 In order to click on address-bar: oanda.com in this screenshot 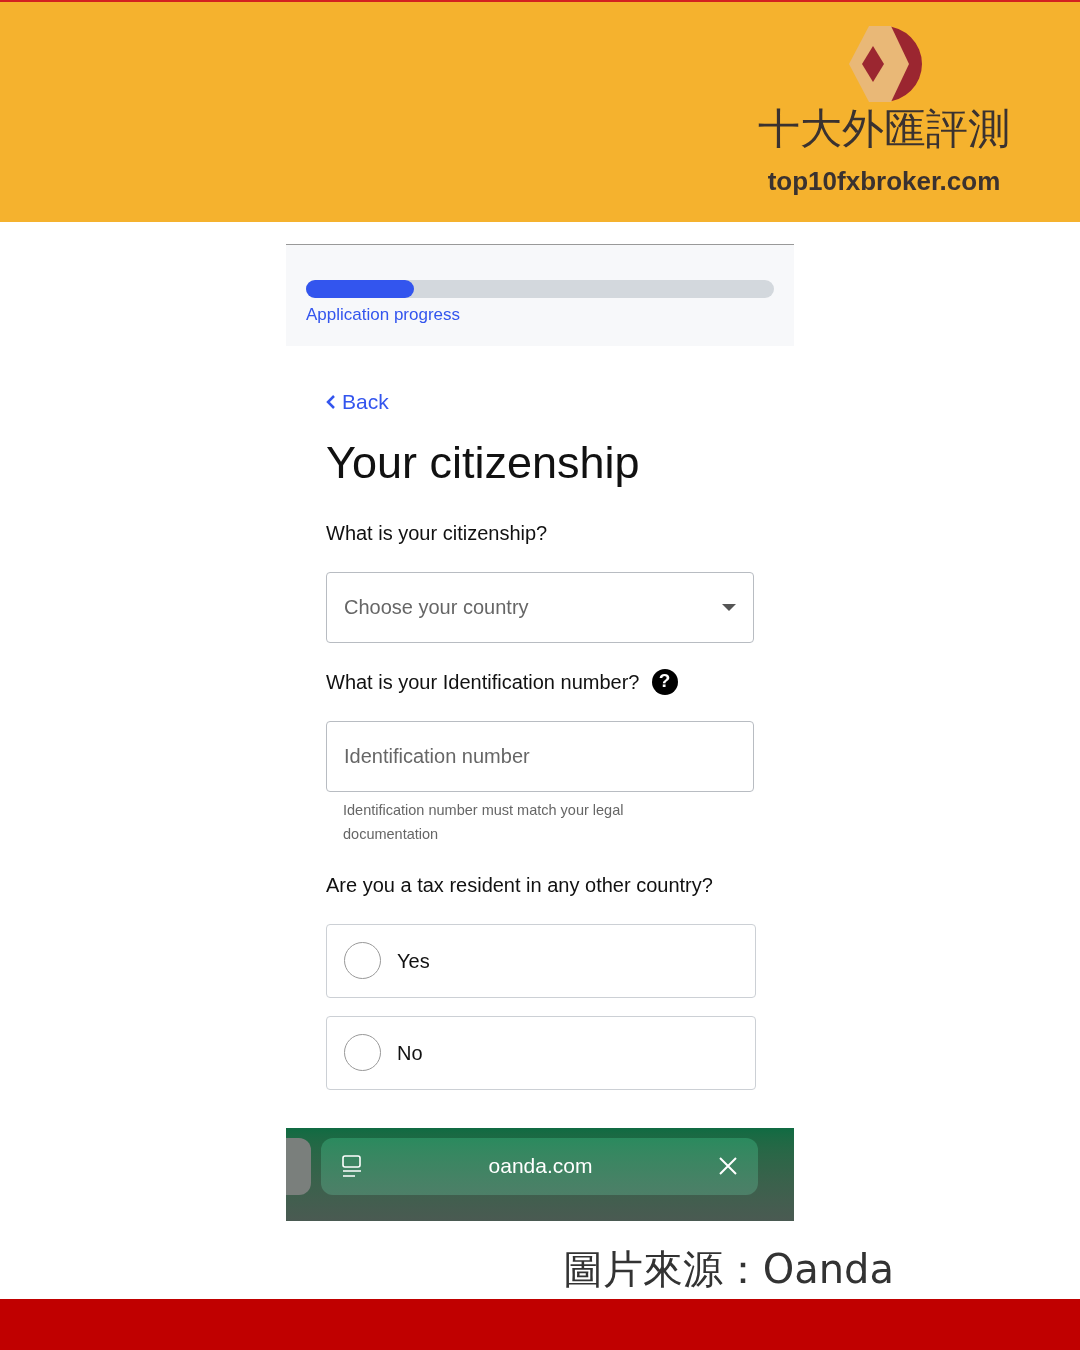, I will do `click(539, 1166)`.